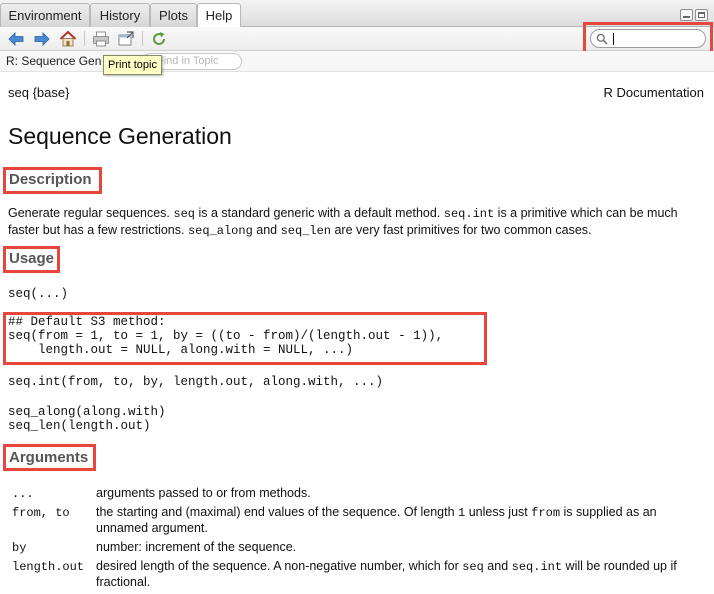 Image resolution: width=714 pixels, height=594 pixels. I want to click on inline-code: 1, so click(462, 513).